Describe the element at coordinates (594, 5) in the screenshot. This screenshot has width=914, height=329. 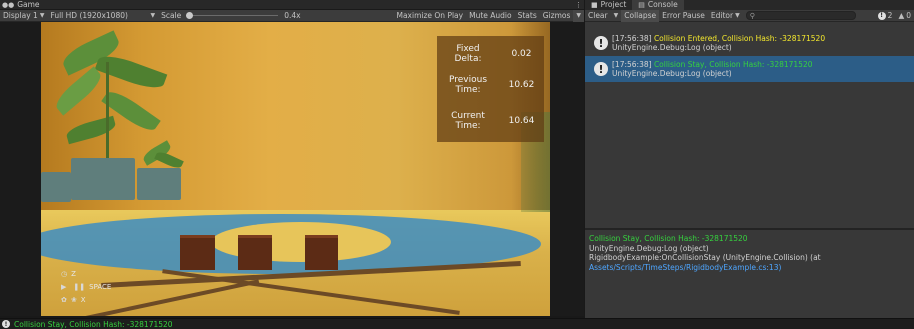
I see `folder-icon: ■` at that location.